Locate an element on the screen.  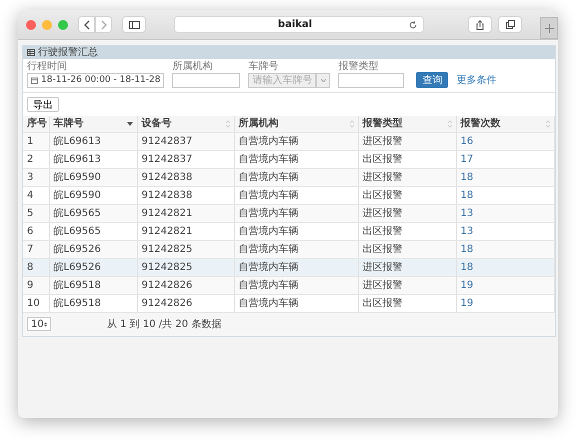
chevron-left-icon is located at coordinates (87, 25).